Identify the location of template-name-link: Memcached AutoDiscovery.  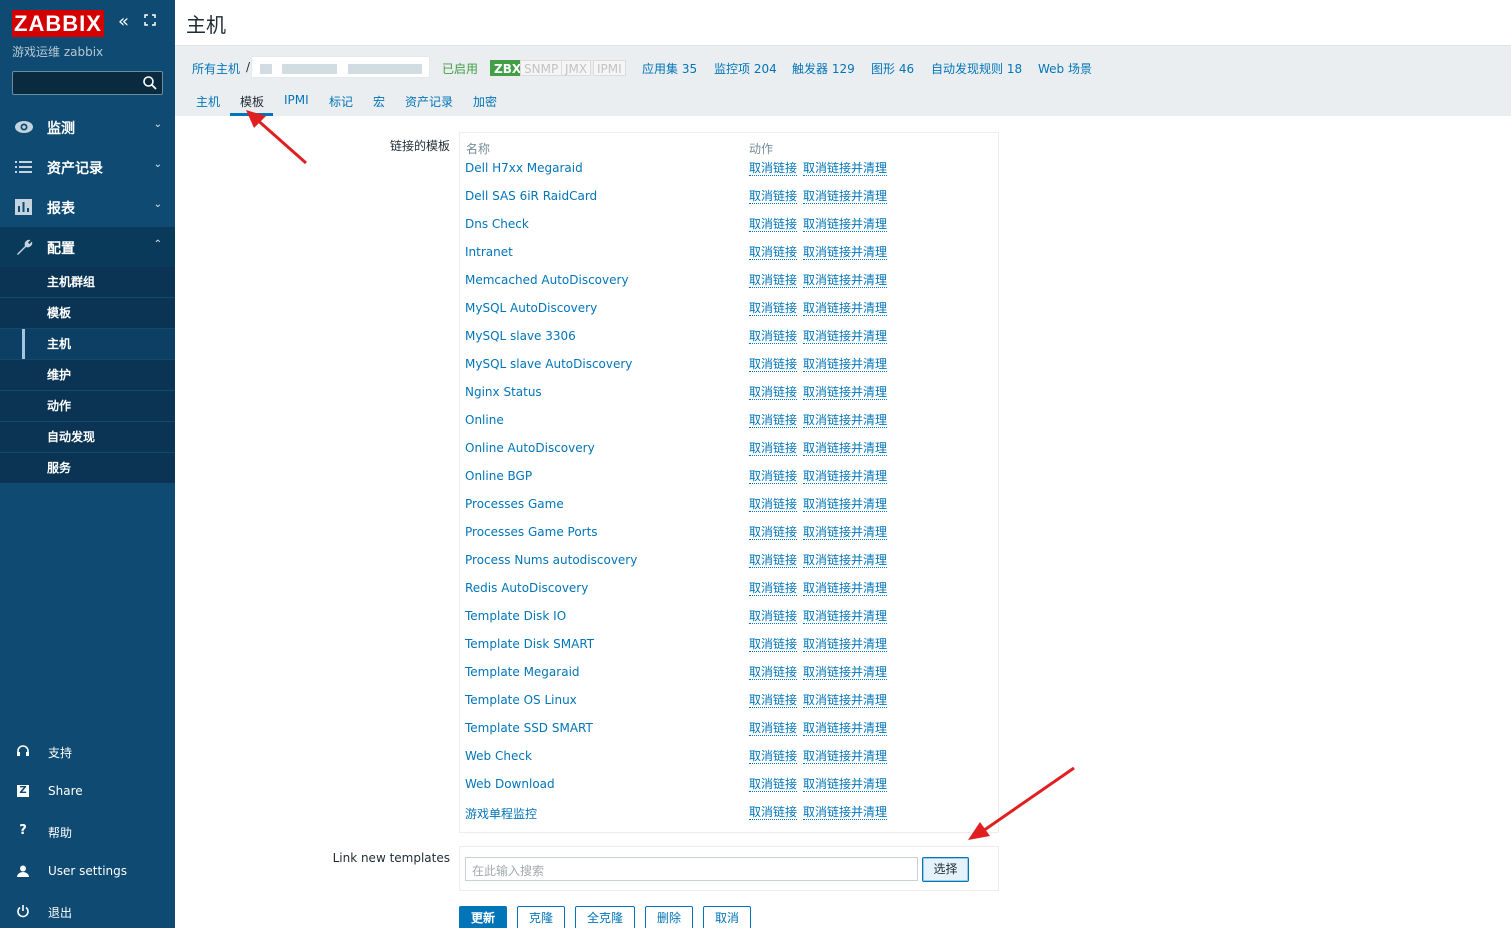
(547, 280).